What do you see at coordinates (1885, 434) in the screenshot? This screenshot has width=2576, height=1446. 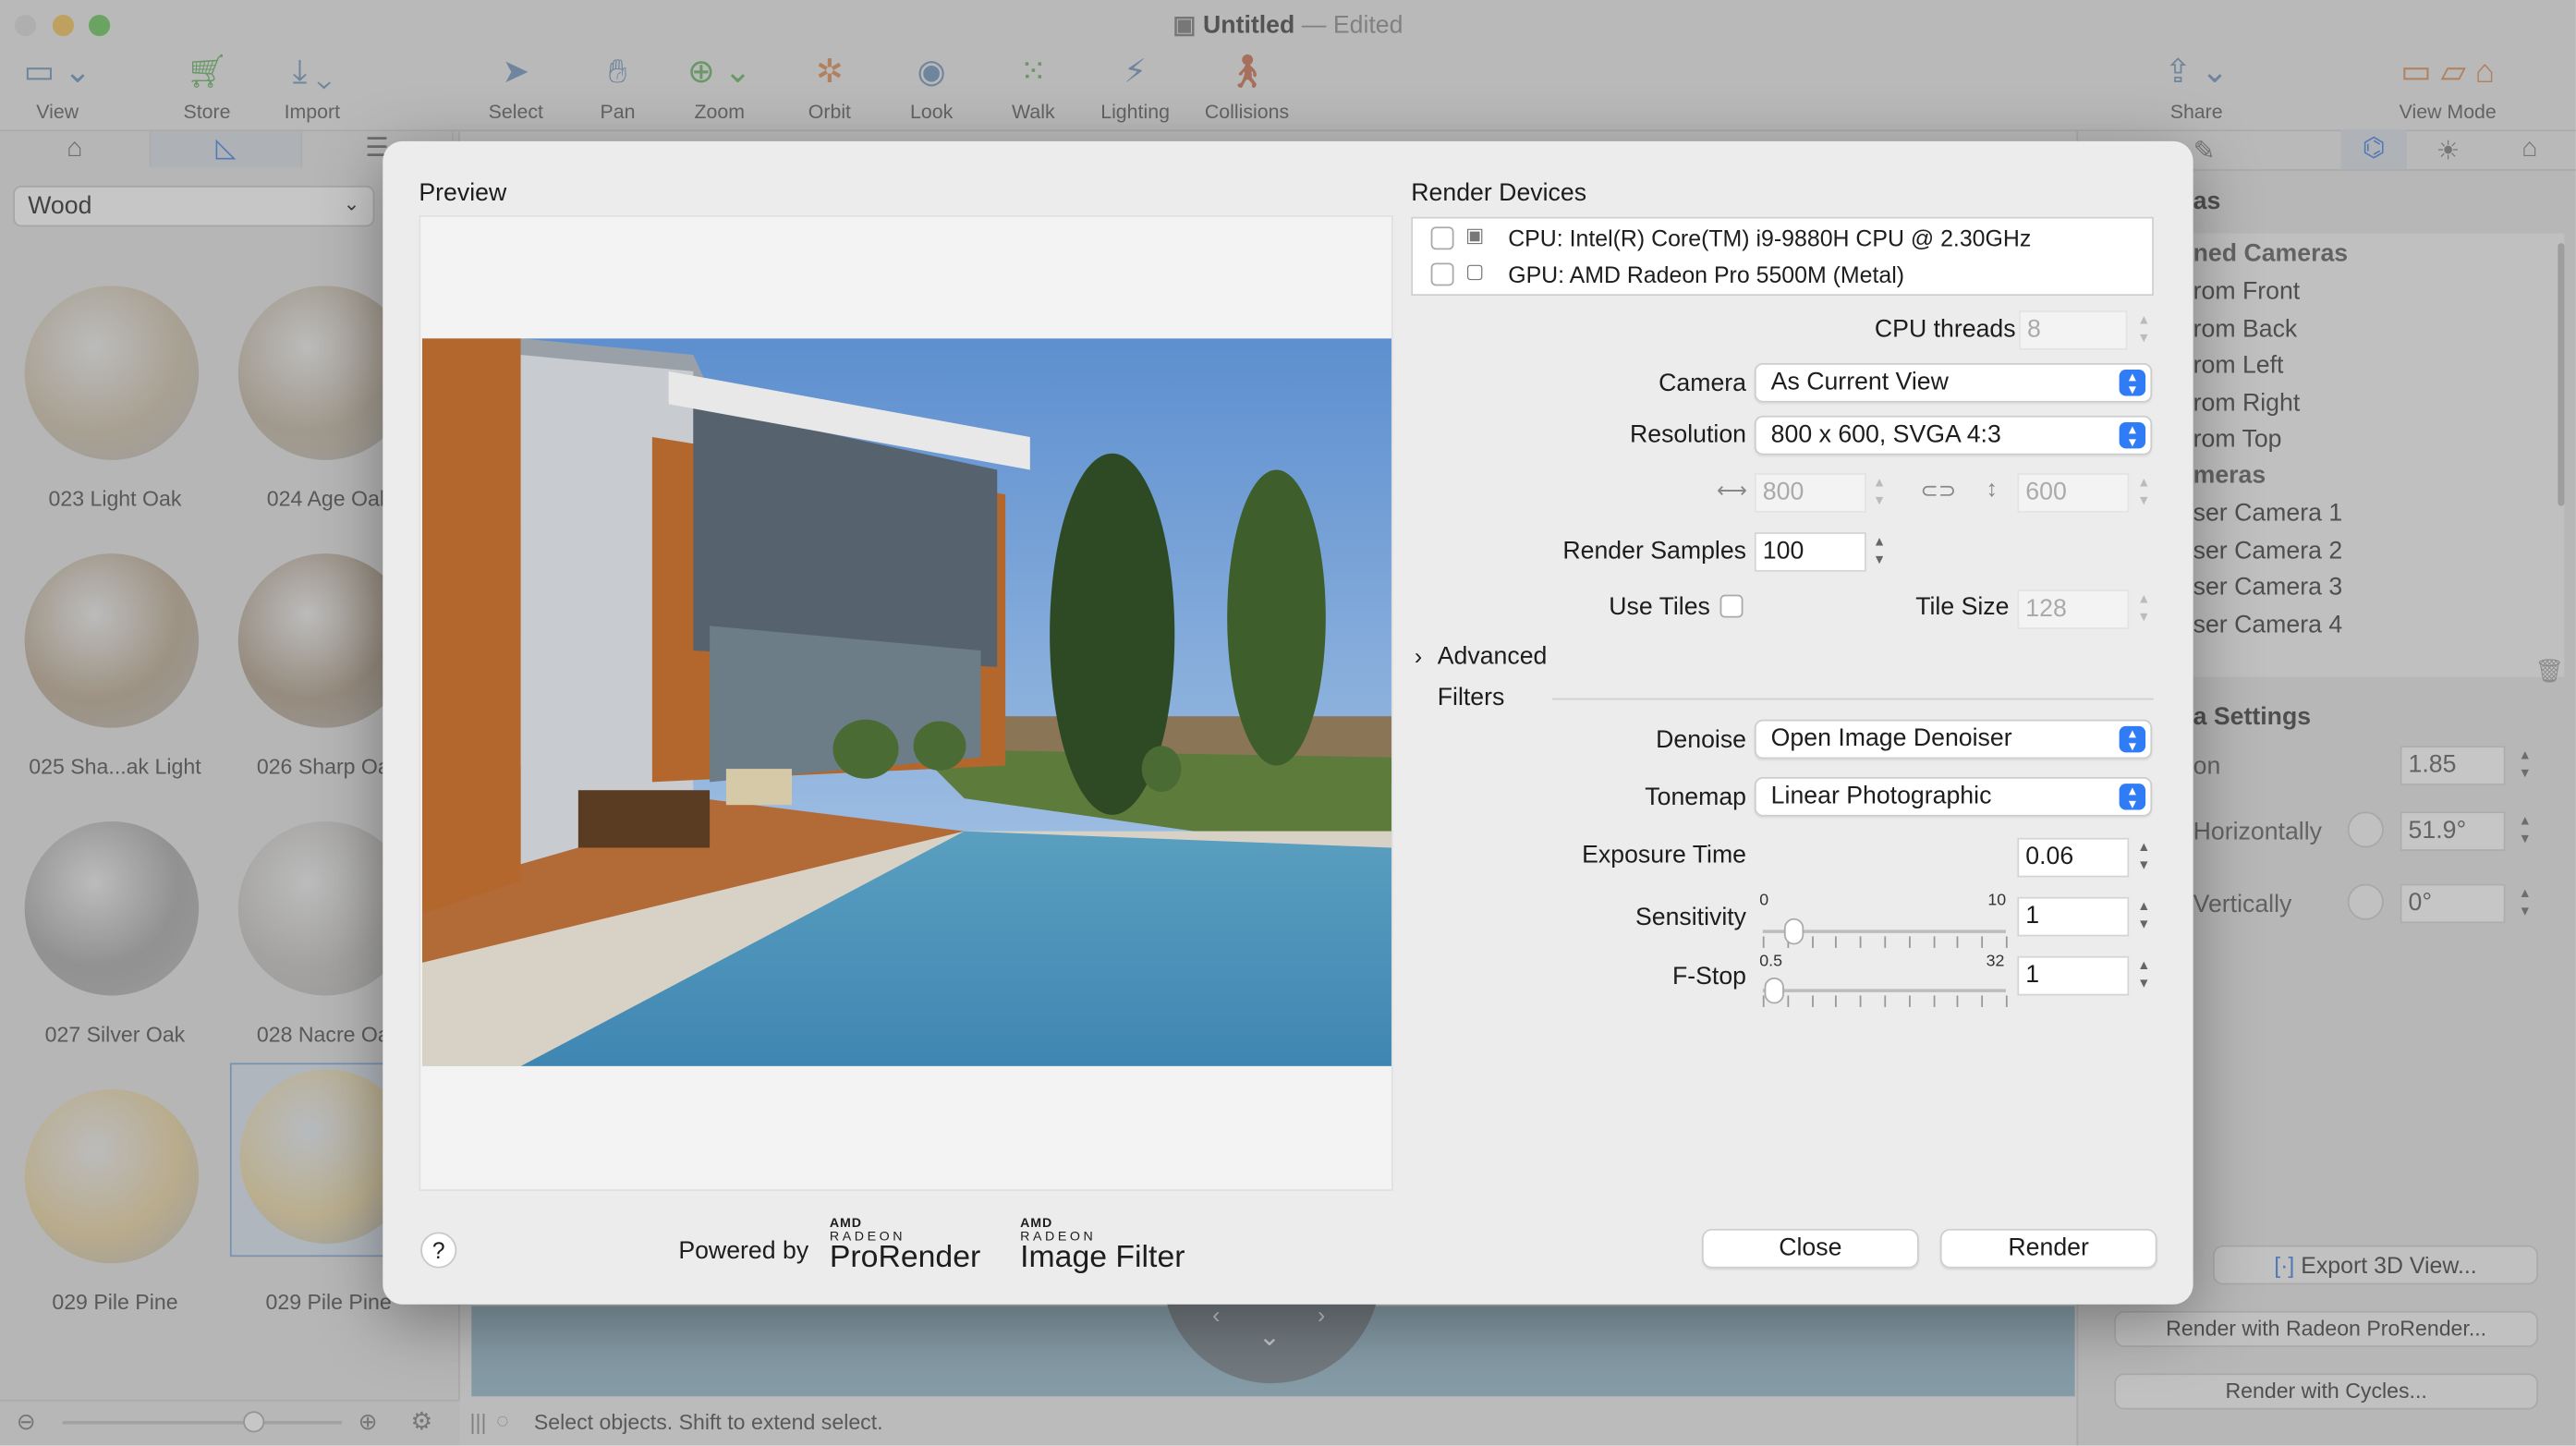 I see `resolution-value: 800 x 600, SVGA 4:3` at bounding box center [1885, 434].